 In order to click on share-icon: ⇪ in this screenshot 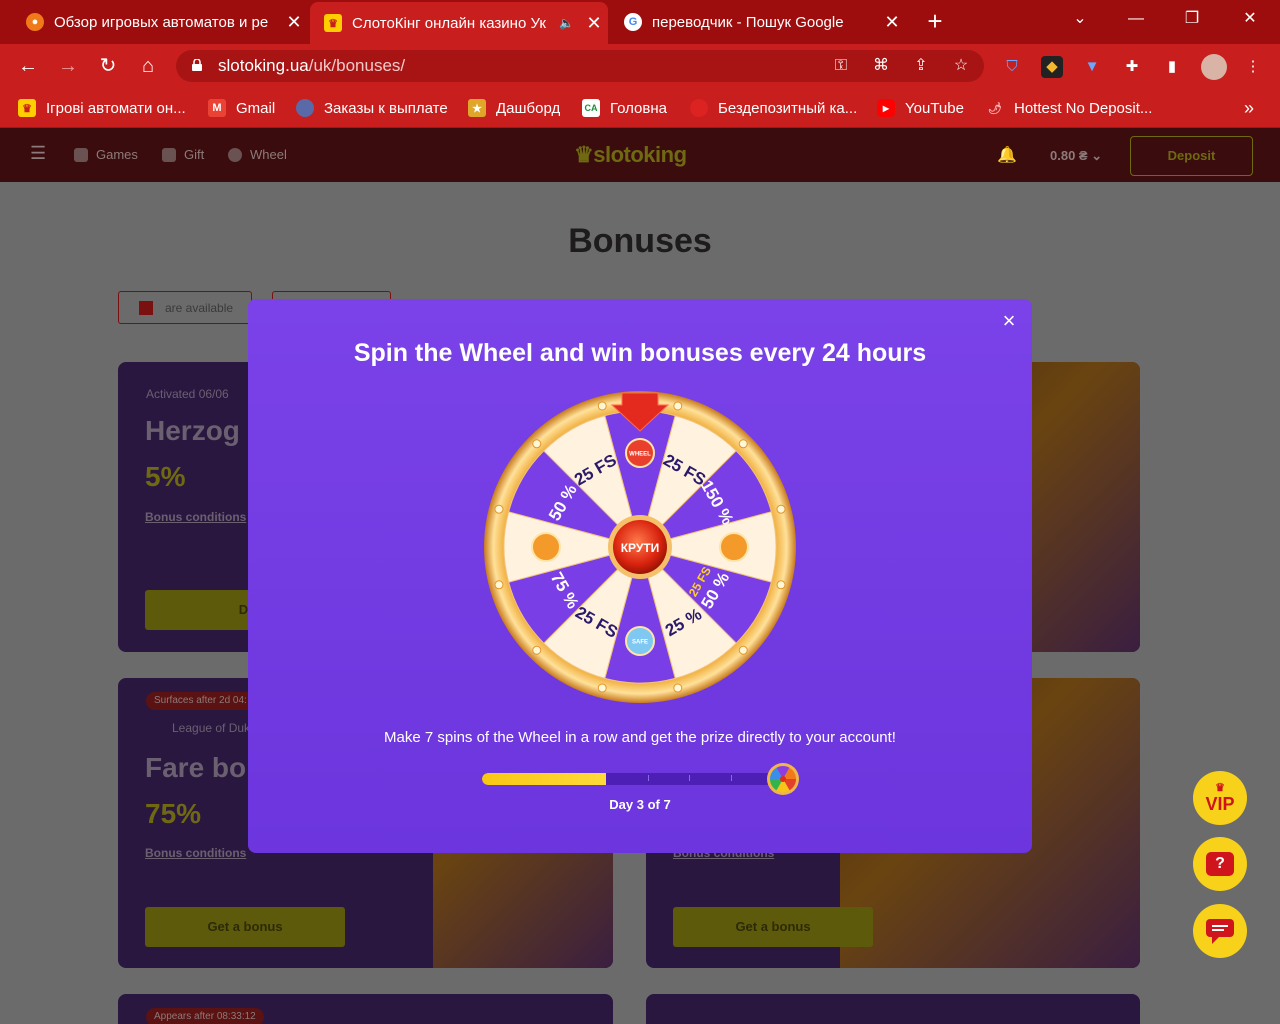, I will do `click(921, 66)`.